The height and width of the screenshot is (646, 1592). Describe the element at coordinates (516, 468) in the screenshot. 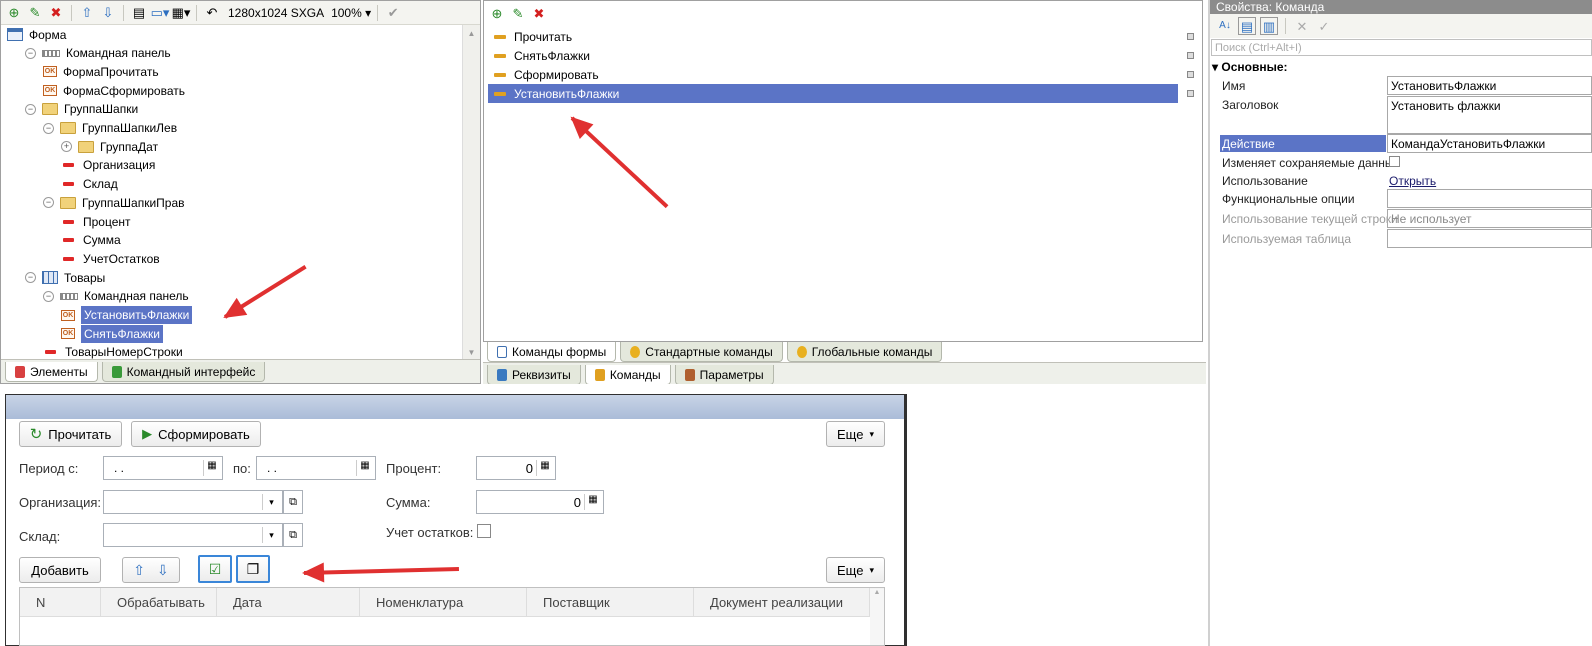

I see `percent-input: 0 ▦` at that location.